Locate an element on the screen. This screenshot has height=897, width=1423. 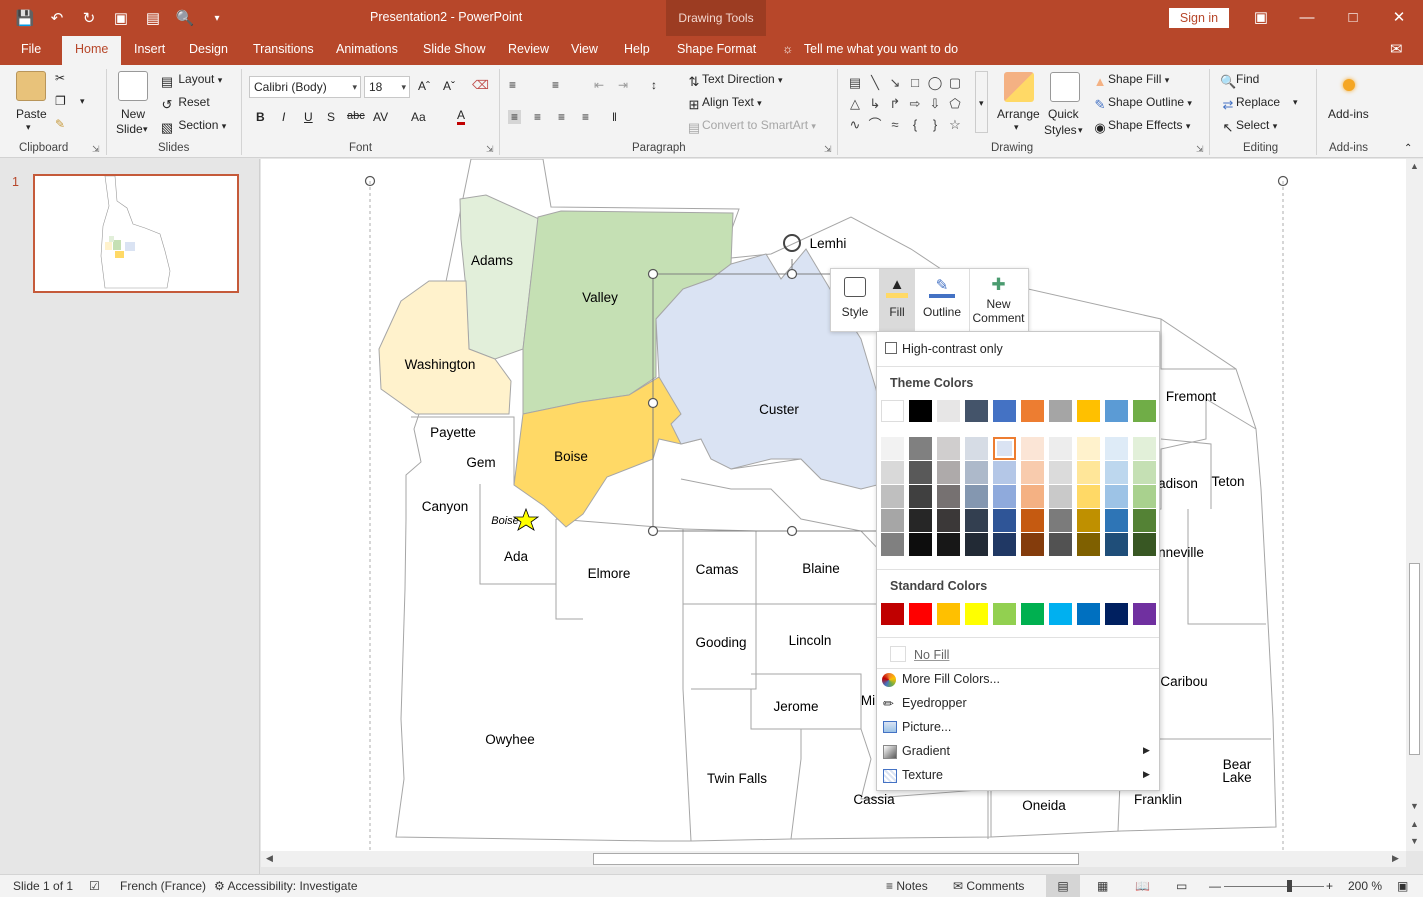
accessibility-status: ⚙ Accessibility: Investigate is located at coordinates (286, 886).